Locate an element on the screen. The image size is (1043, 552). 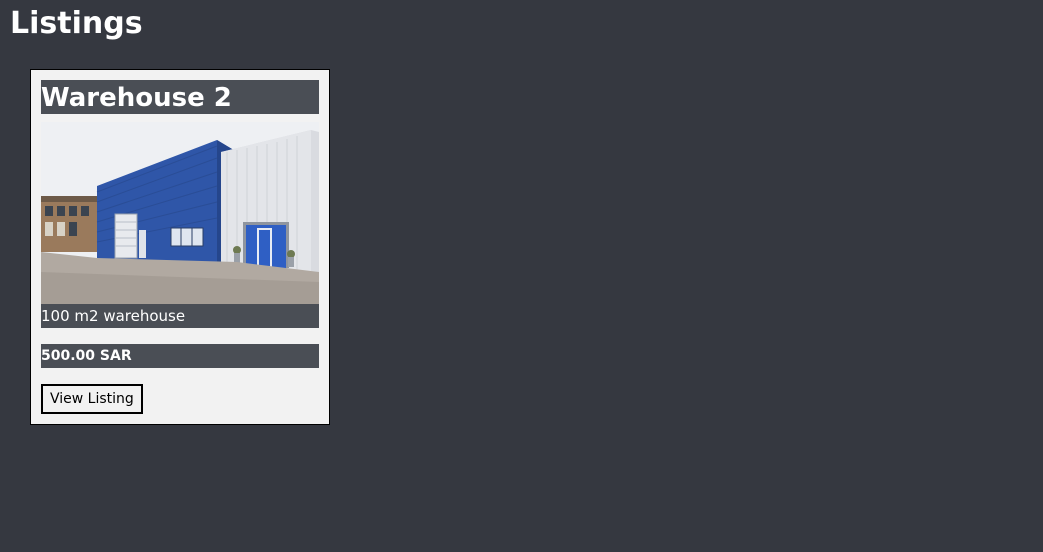
listing-title: Warehouse 2 is located at coordinates (180, 97).